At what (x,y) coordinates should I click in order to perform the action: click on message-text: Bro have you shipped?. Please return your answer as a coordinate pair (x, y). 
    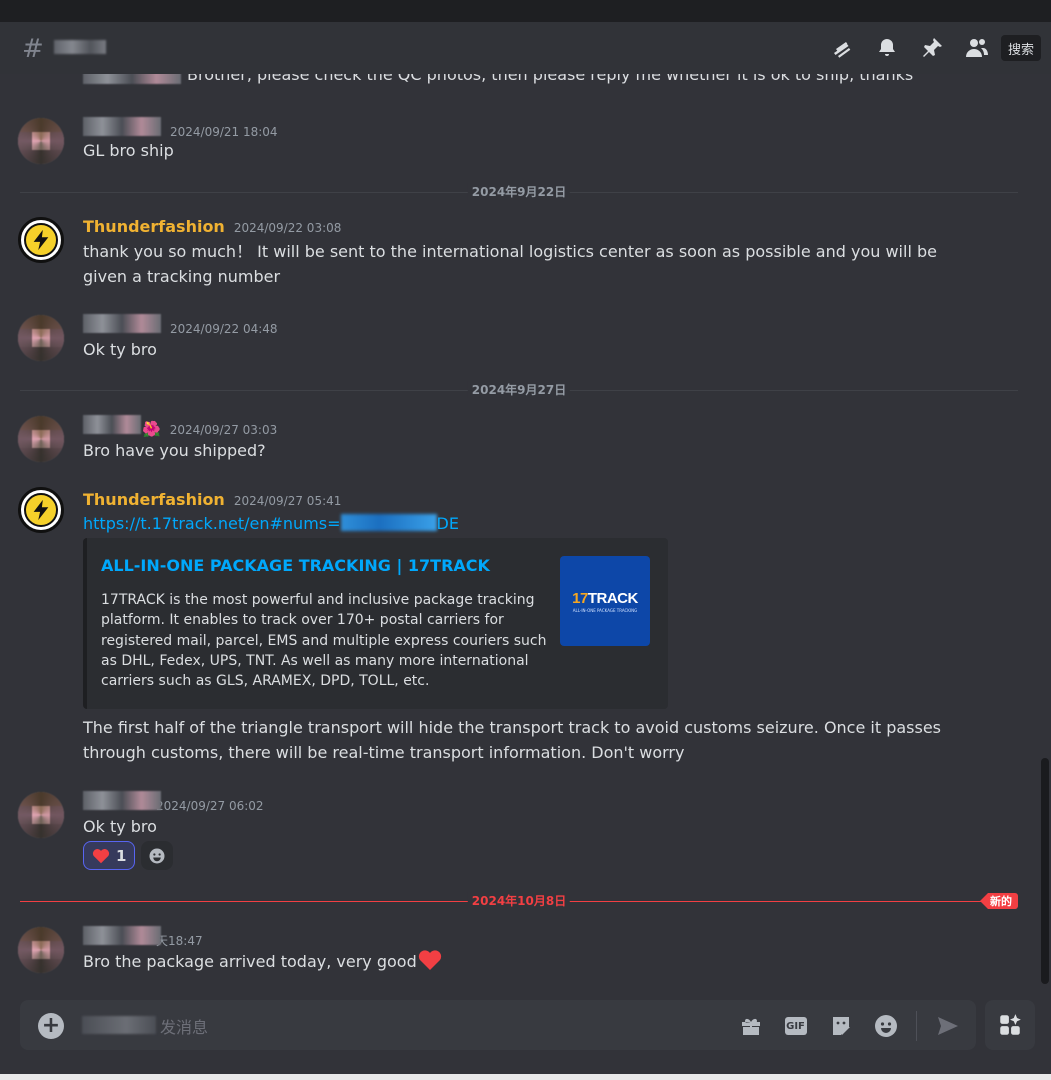
    Looking at the image, I should click on (174, 450).